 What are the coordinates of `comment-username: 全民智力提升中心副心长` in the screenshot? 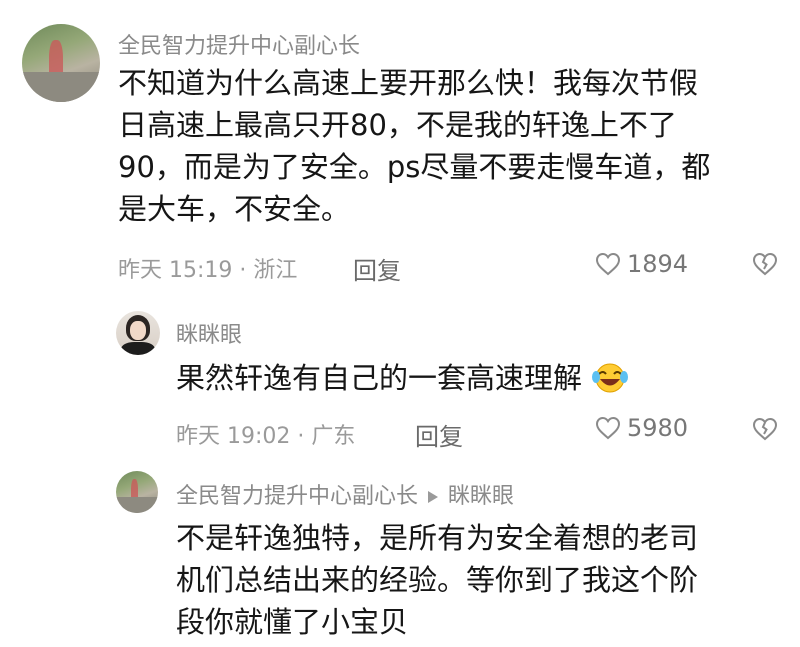 It's located at (239, 44).